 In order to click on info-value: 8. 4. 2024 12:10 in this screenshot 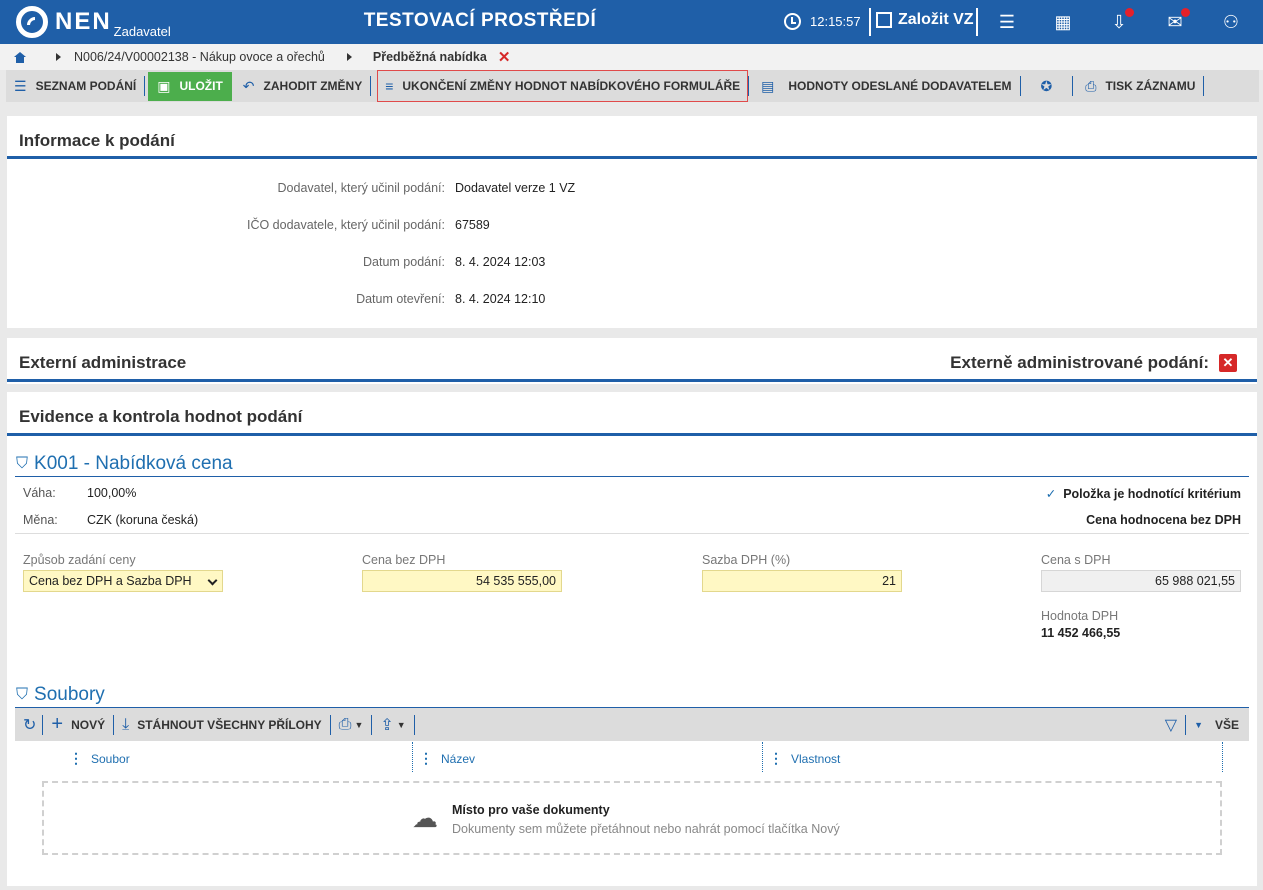, I will do `click(500, 299)`.